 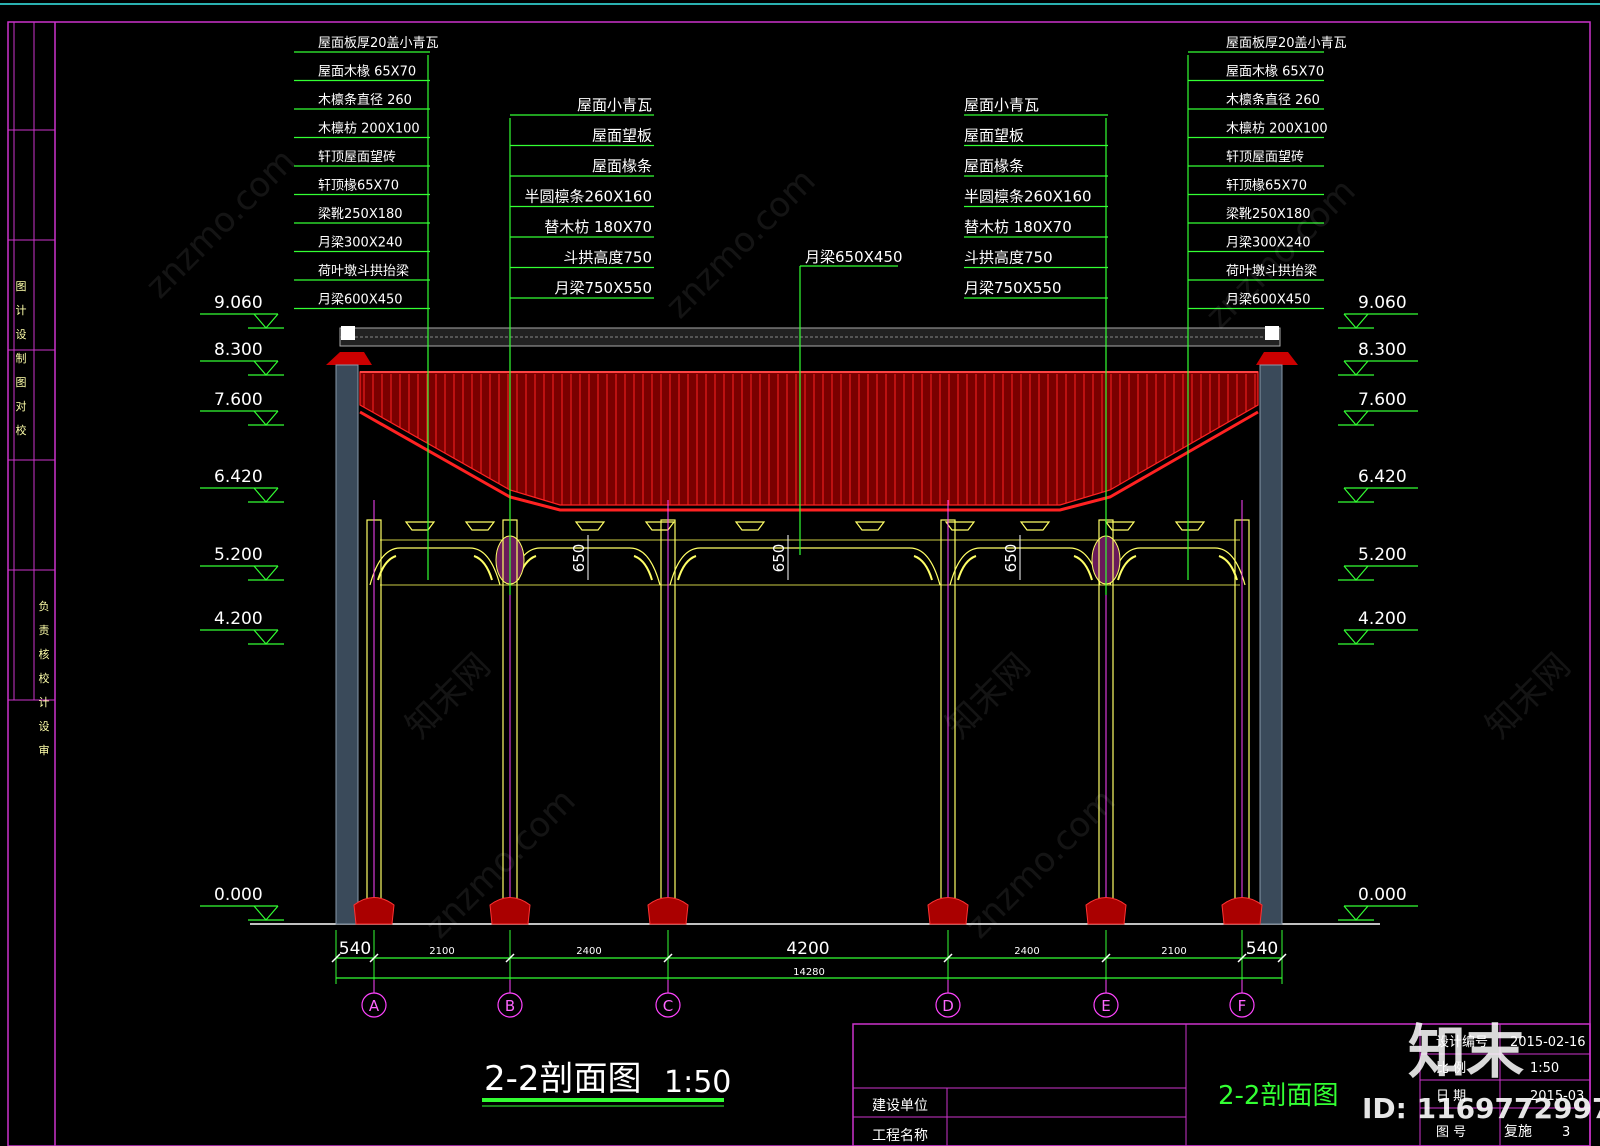 I want to click on title-block-drawing-name: 2-2剖面图, so click(x=1278, y=1096).